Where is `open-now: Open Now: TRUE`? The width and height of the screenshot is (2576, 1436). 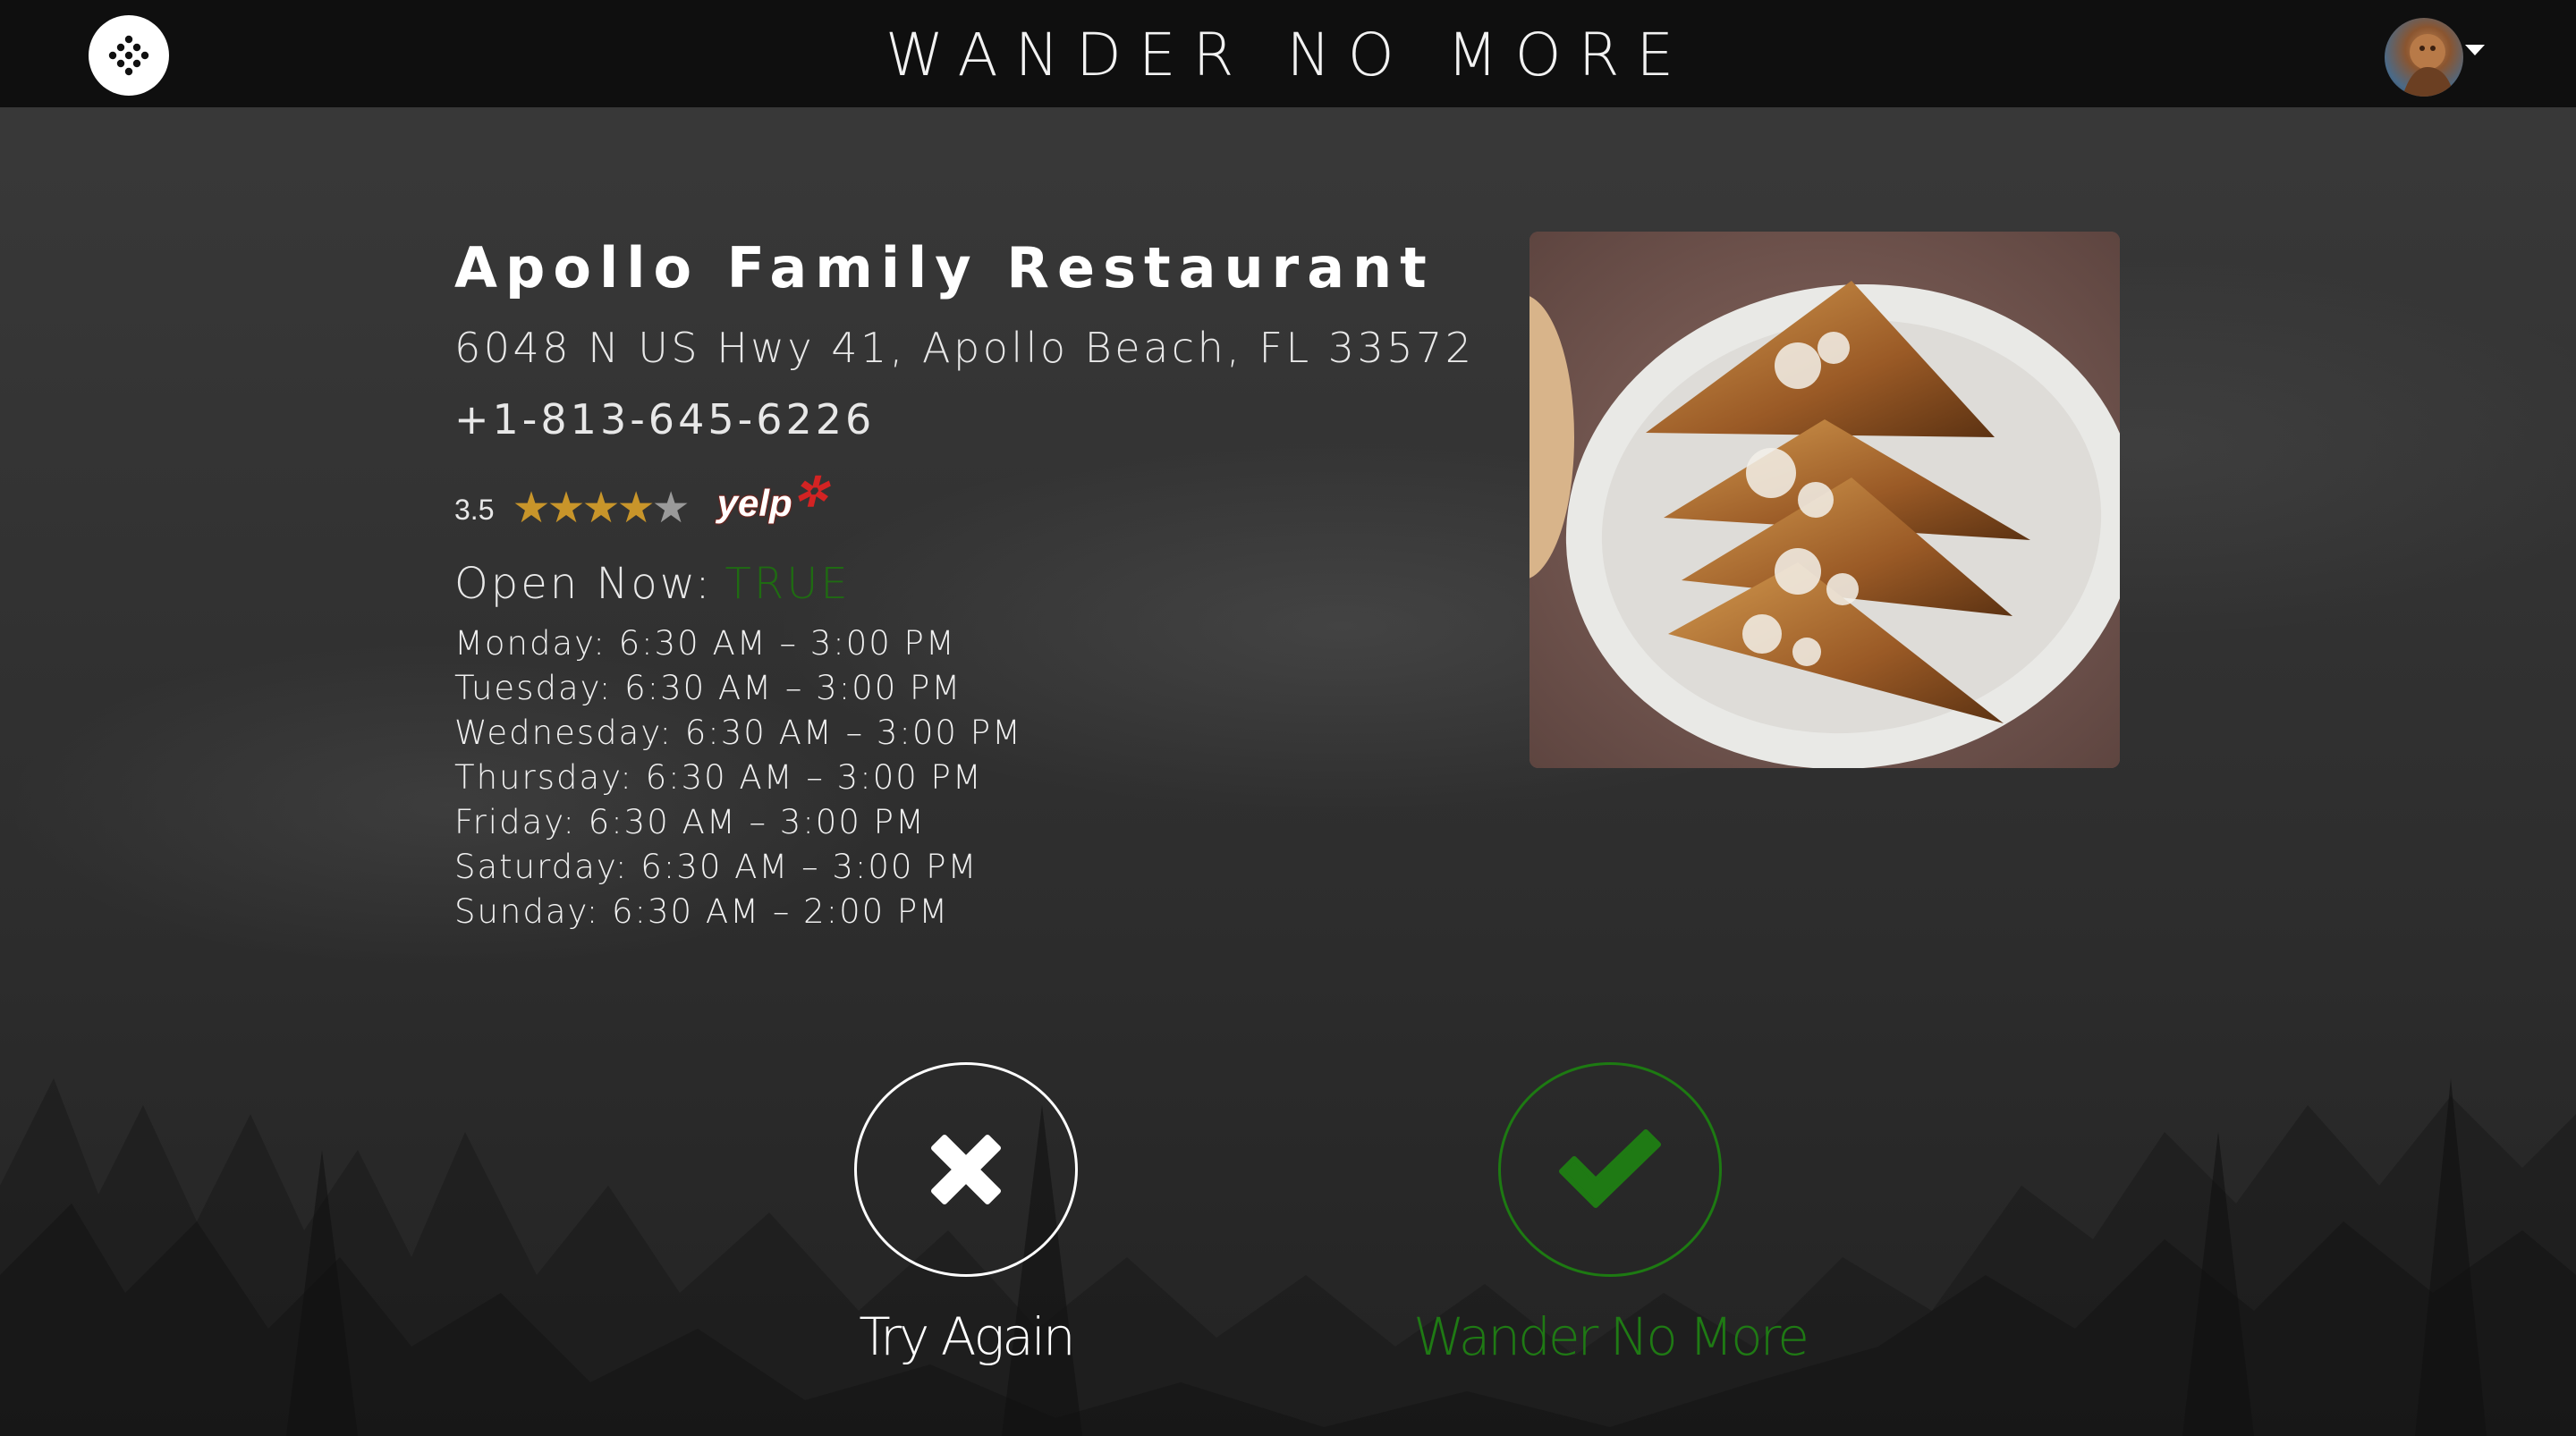 open-now: Open Now: TRUE is located at coordinates (968, 584).